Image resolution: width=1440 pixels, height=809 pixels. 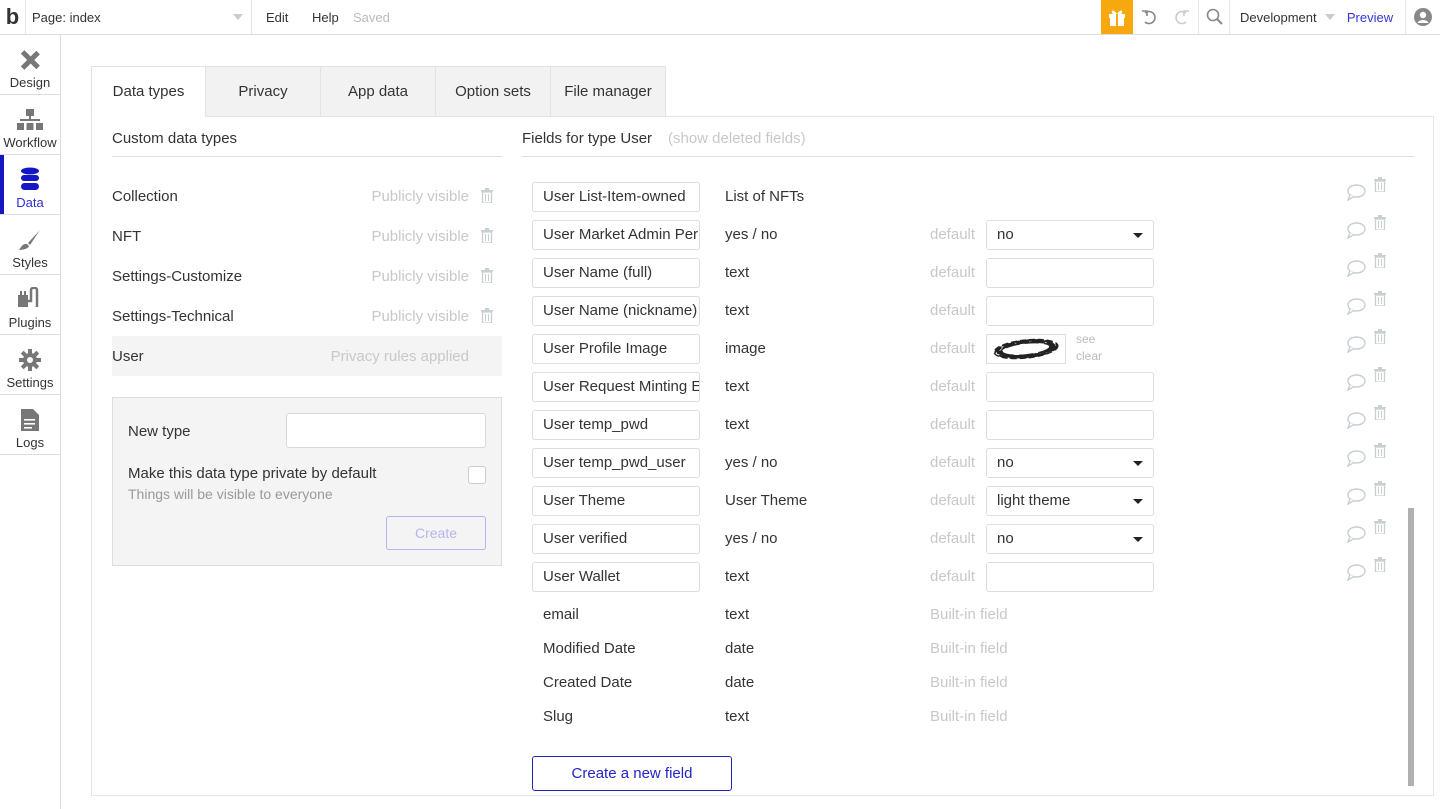 I want to click on type-visibility: Privacy rules applied, so click(x=399, y=356).